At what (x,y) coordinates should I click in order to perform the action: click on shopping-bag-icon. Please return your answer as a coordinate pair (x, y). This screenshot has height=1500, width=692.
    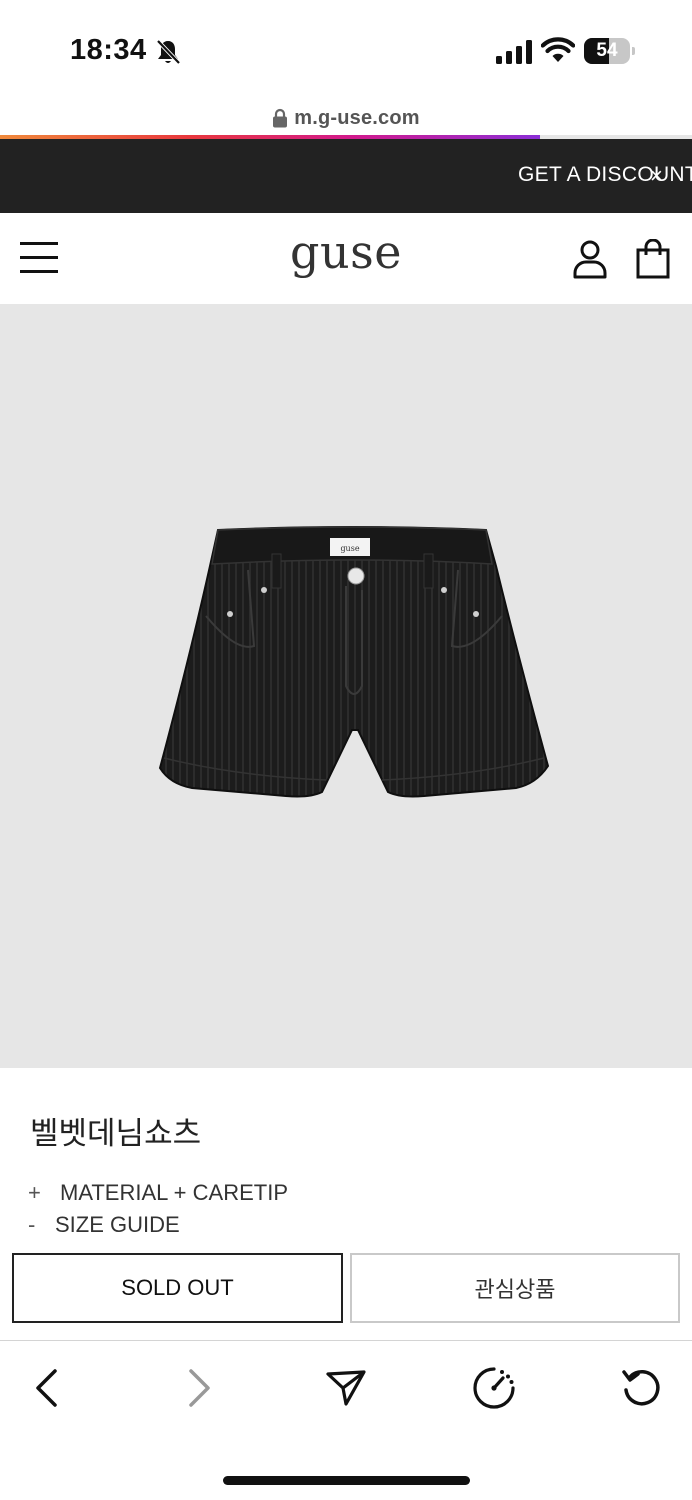
    Looking at the image, I should click on (653, 259).